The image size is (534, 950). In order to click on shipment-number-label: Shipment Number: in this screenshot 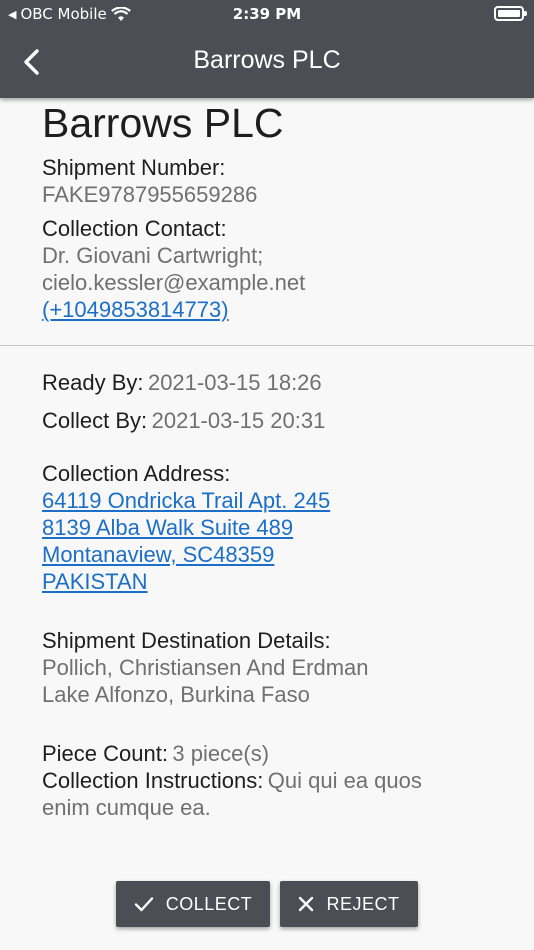, I will do `click(134, 167)`.